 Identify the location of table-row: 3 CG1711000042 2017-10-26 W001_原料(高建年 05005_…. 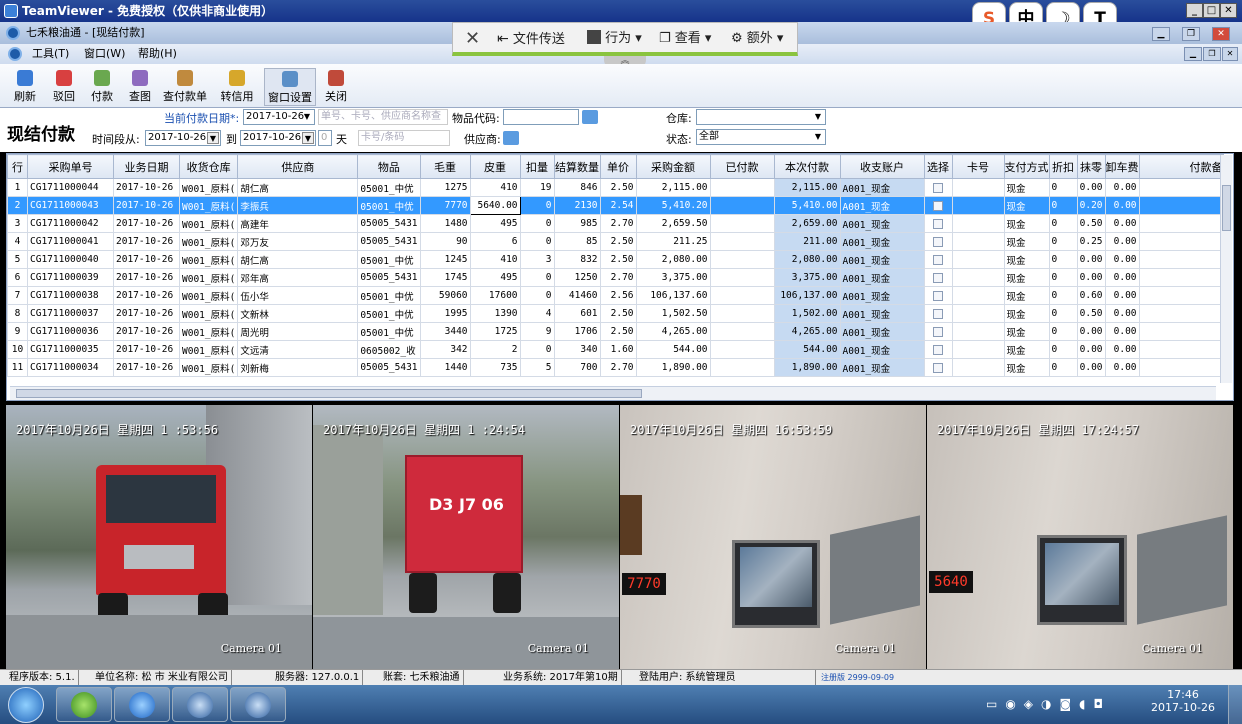
(615, 223).